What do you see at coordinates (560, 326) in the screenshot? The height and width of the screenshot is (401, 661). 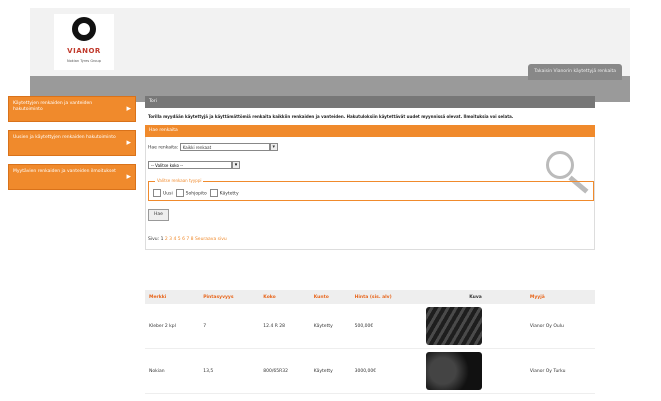 I see `cell-seller: Vianor Oy Oulu` at bounding box center [560, 326].